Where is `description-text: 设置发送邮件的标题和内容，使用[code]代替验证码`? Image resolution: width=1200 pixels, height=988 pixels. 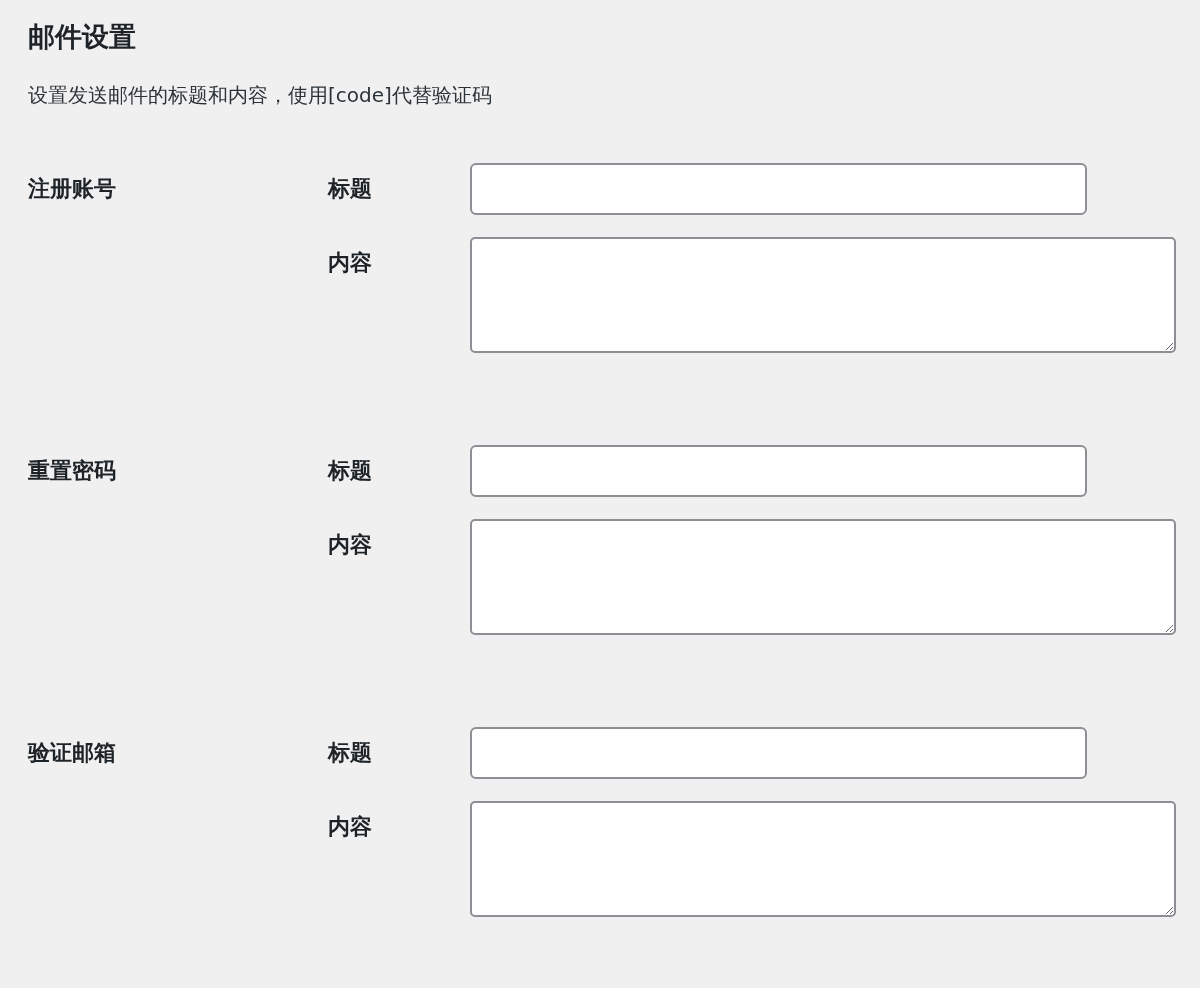
description-text: 设置发送邮件的标题和内容，使用[code]代替验证码 is located at coordinates (260, 95).